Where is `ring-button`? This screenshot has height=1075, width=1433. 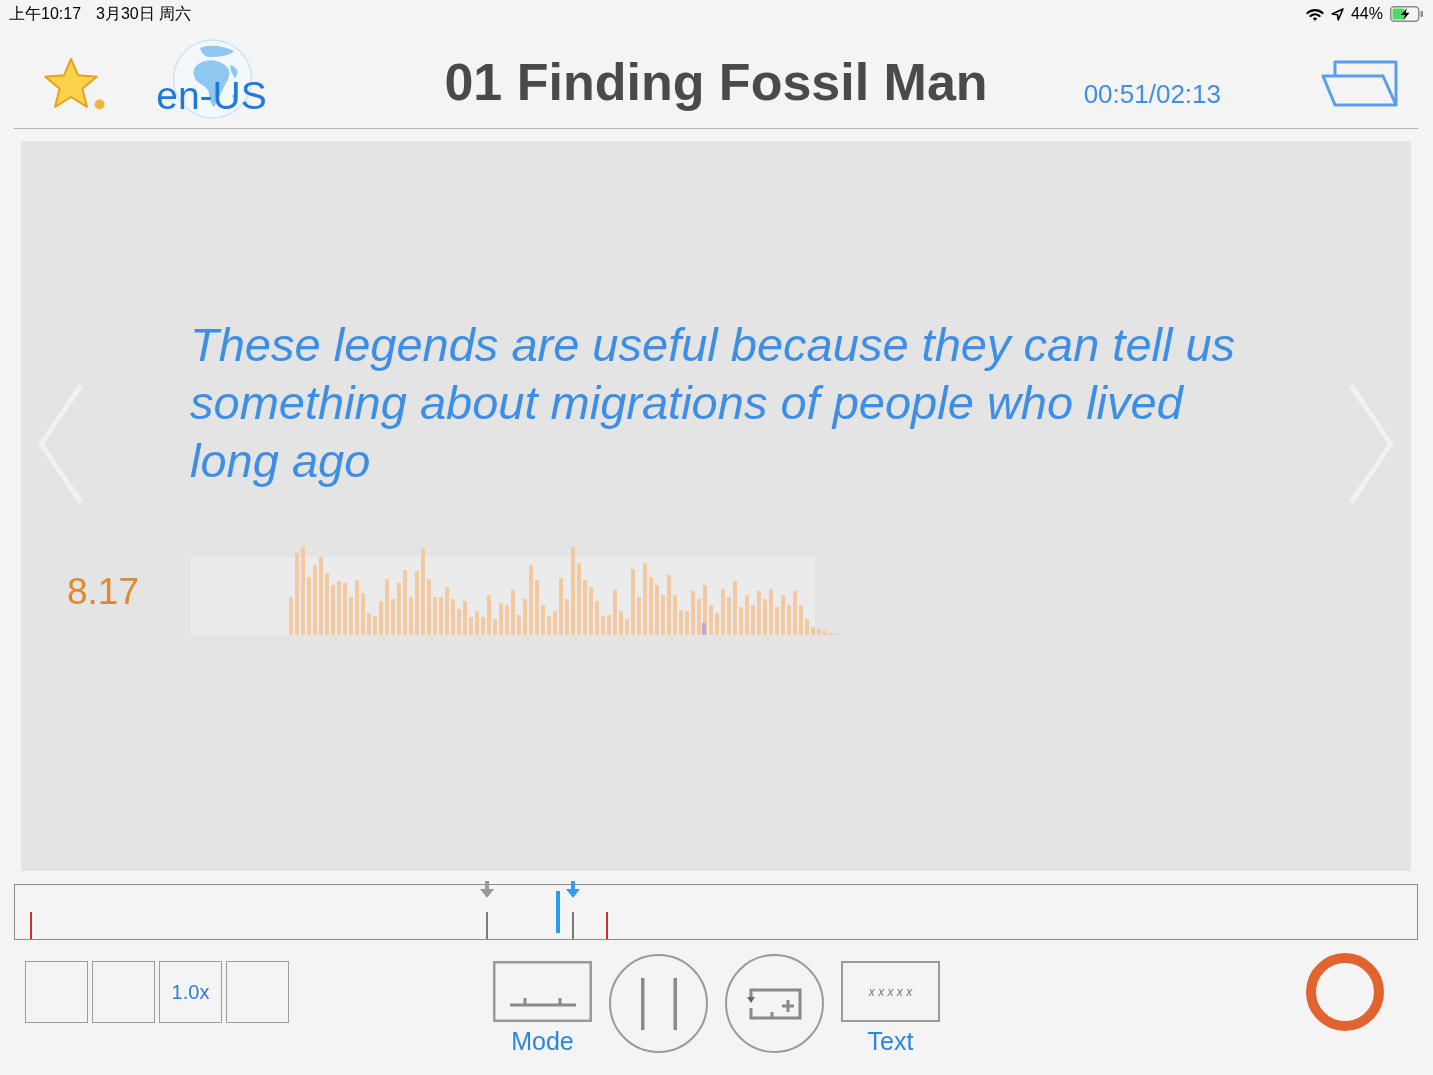 ring-button is located at coordinates (1345, 992).